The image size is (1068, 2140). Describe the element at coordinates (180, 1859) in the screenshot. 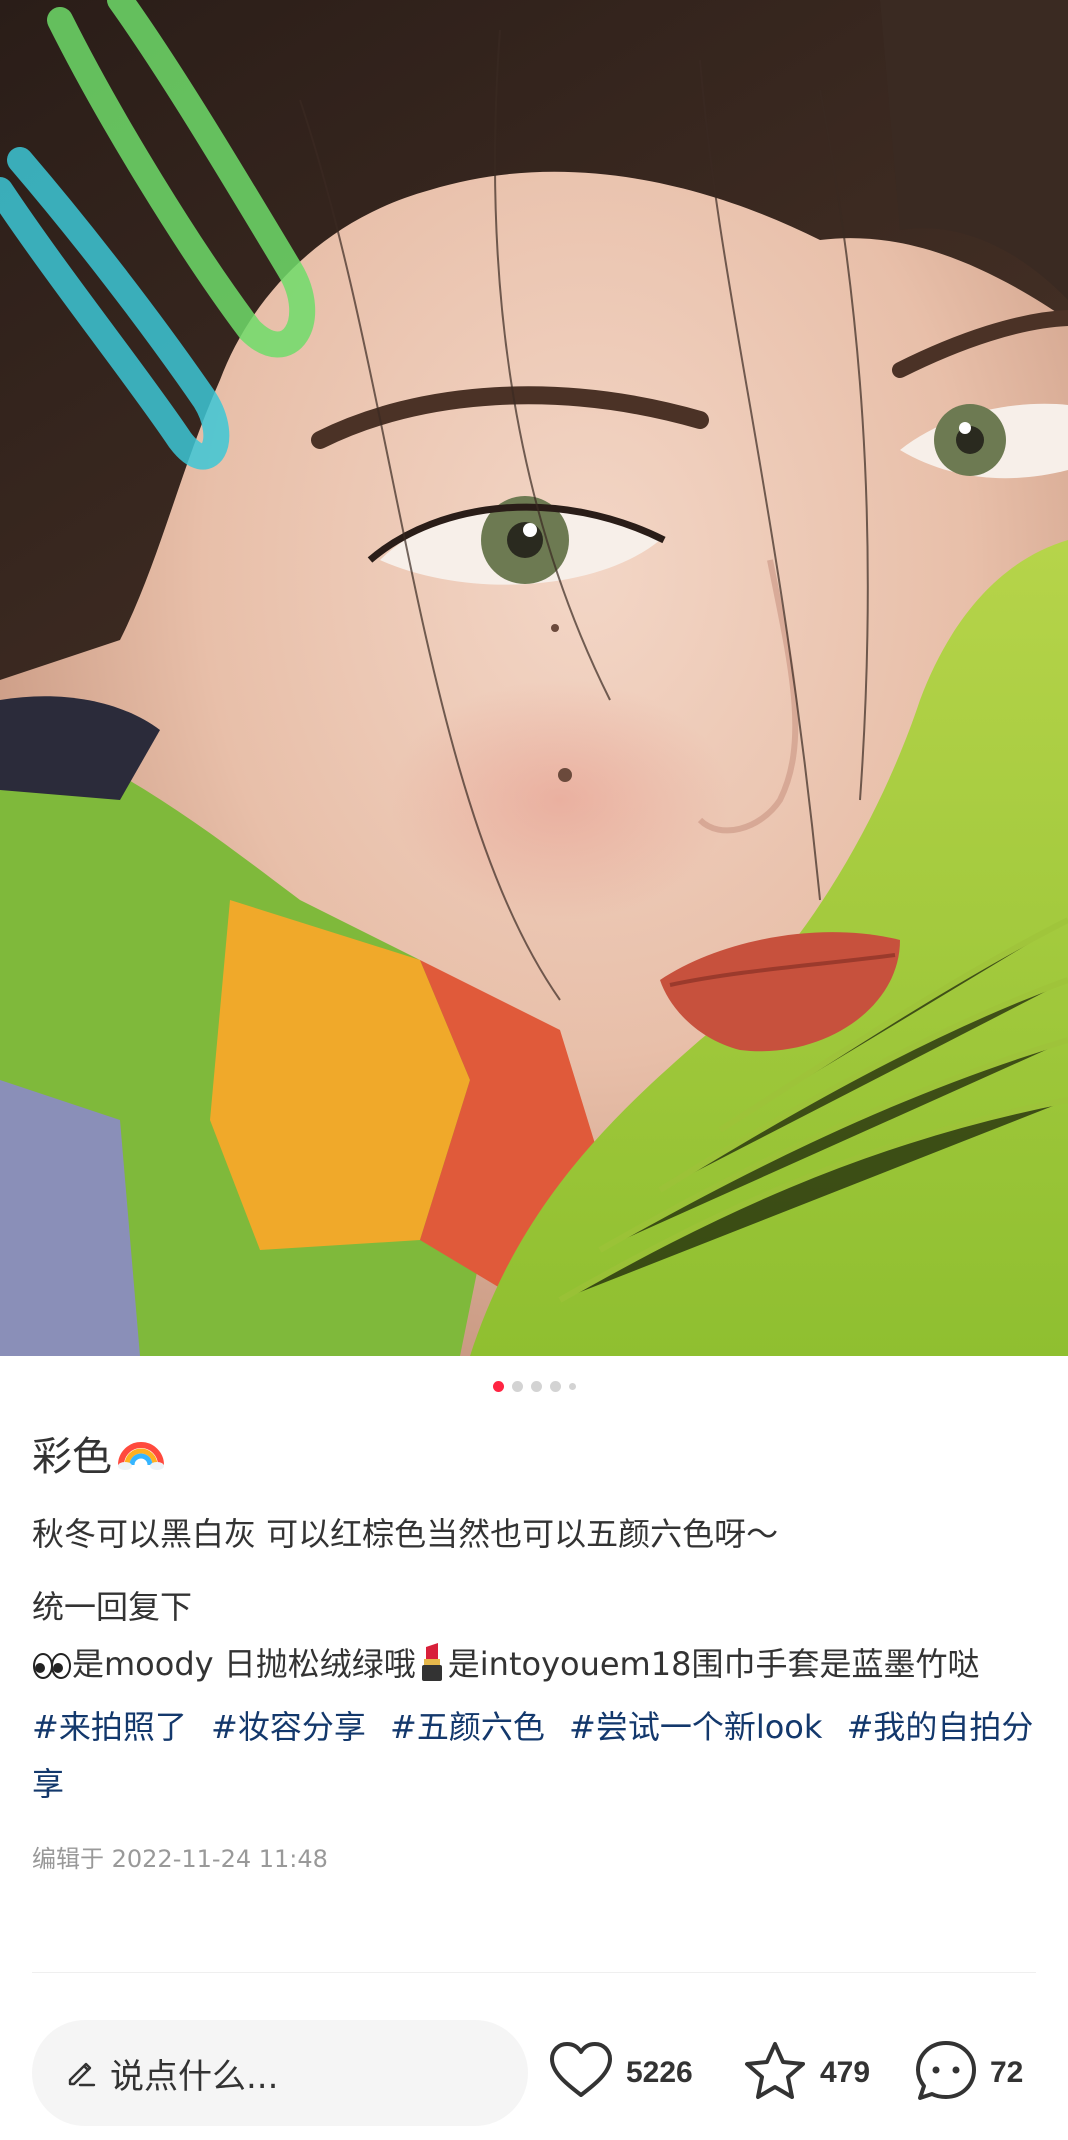

I see `edited-timestamp: 编辑于 2022-11-24 11:48` at that location.